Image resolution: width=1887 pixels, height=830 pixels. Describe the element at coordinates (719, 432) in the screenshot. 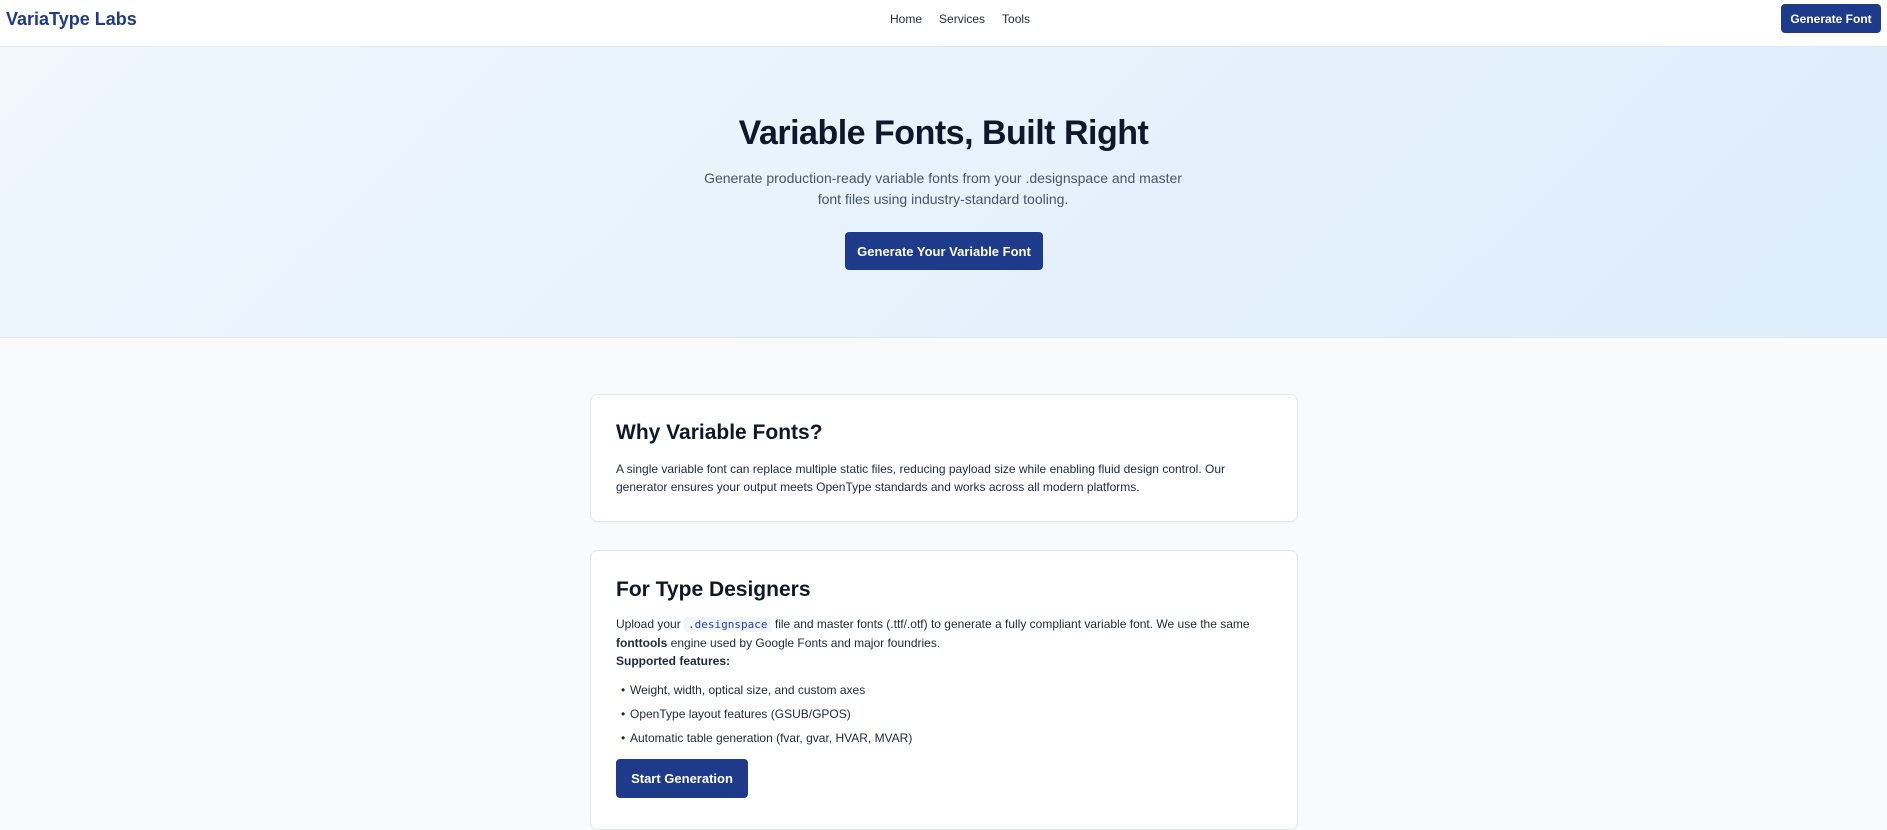

I see `card-title: Why Variable Fonts?` at that location.